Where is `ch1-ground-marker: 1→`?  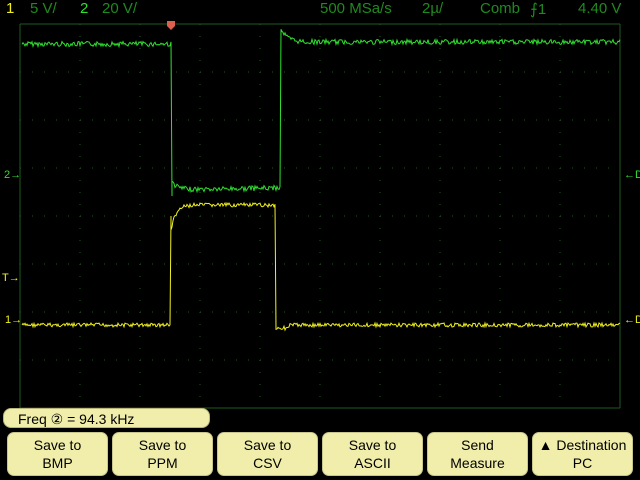
ch1-ground-marker: 1→ is located at coordinates (13, 320).